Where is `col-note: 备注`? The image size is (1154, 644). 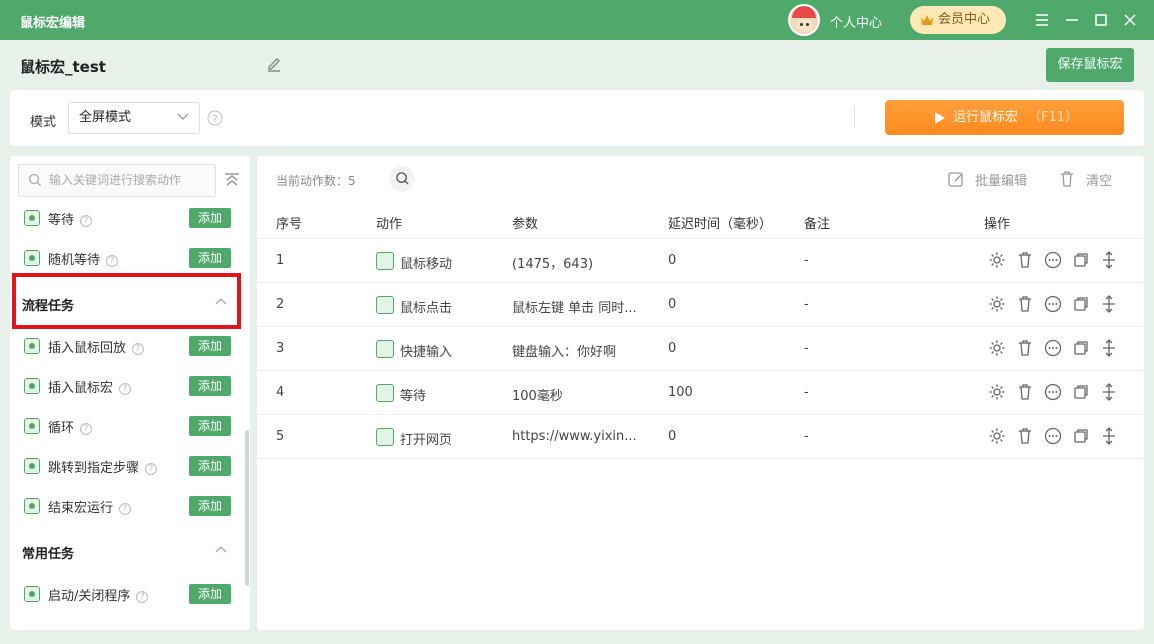 col-note: 备注 is located at coordinates (817, 224).